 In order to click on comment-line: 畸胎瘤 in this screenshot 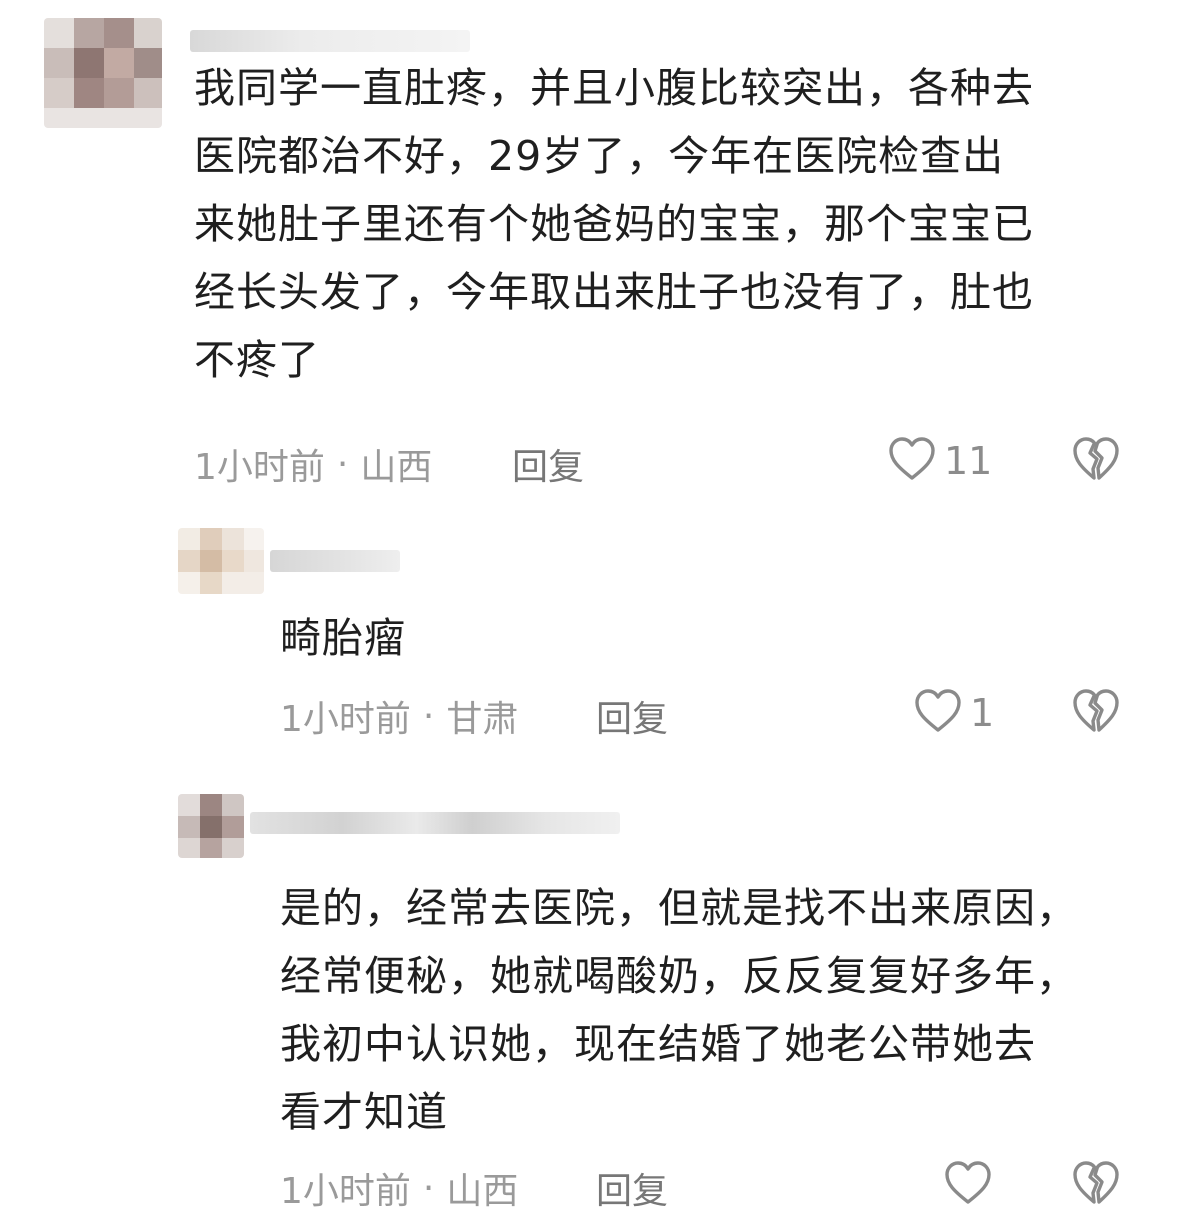, I will do `click(343, 638)`.